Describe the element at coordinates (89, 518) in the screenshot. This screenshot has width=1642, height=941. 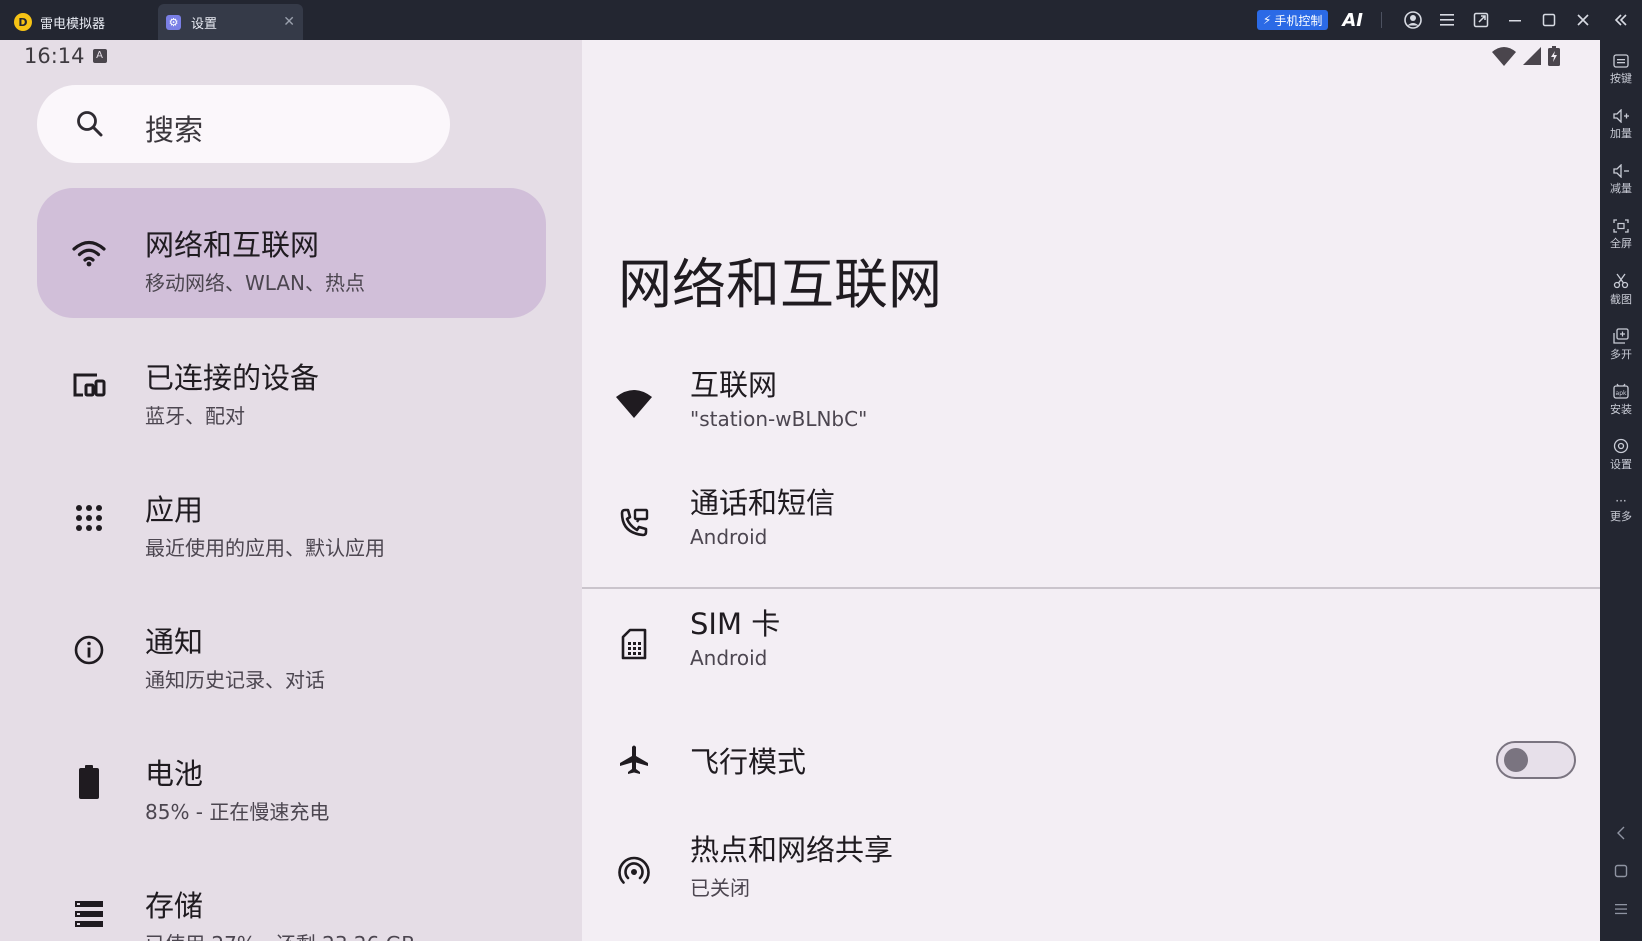
I see `apps-grid-icon` at that location.